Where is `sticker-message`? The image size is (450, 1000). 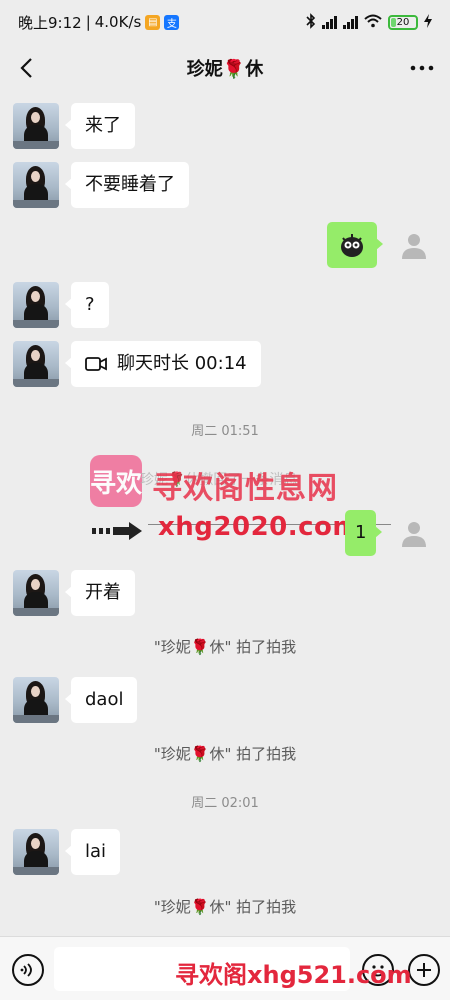 sticker-message is located at coordinates (355, 245).